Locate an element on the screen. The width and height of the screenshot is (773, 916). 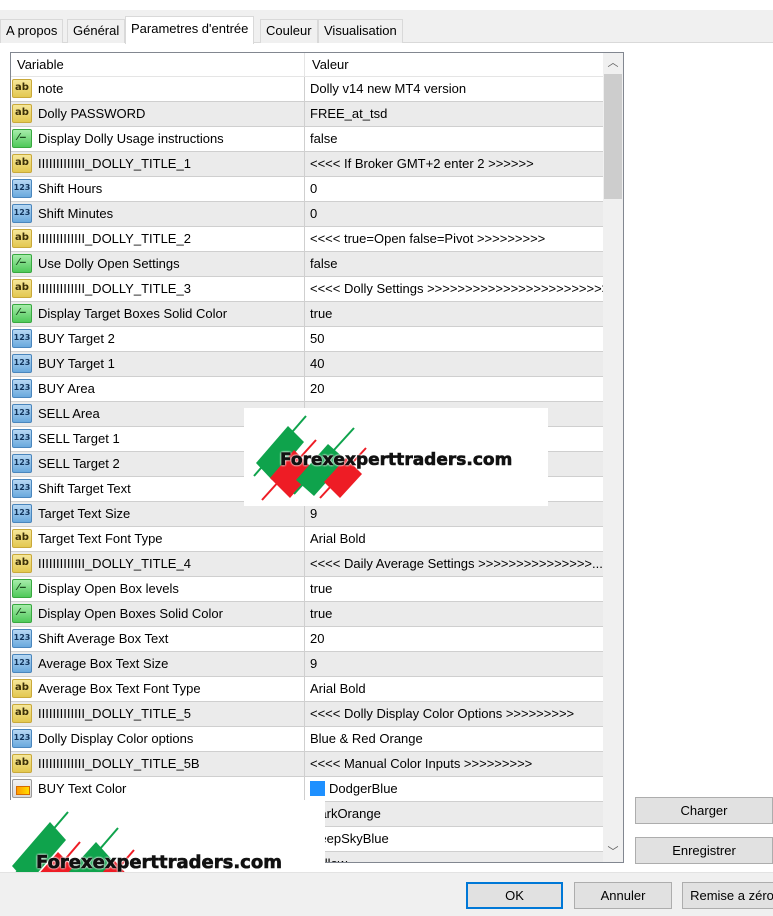
table-row: ab note Dolly v14 new MT4 version is located at coordinates (307, 89).